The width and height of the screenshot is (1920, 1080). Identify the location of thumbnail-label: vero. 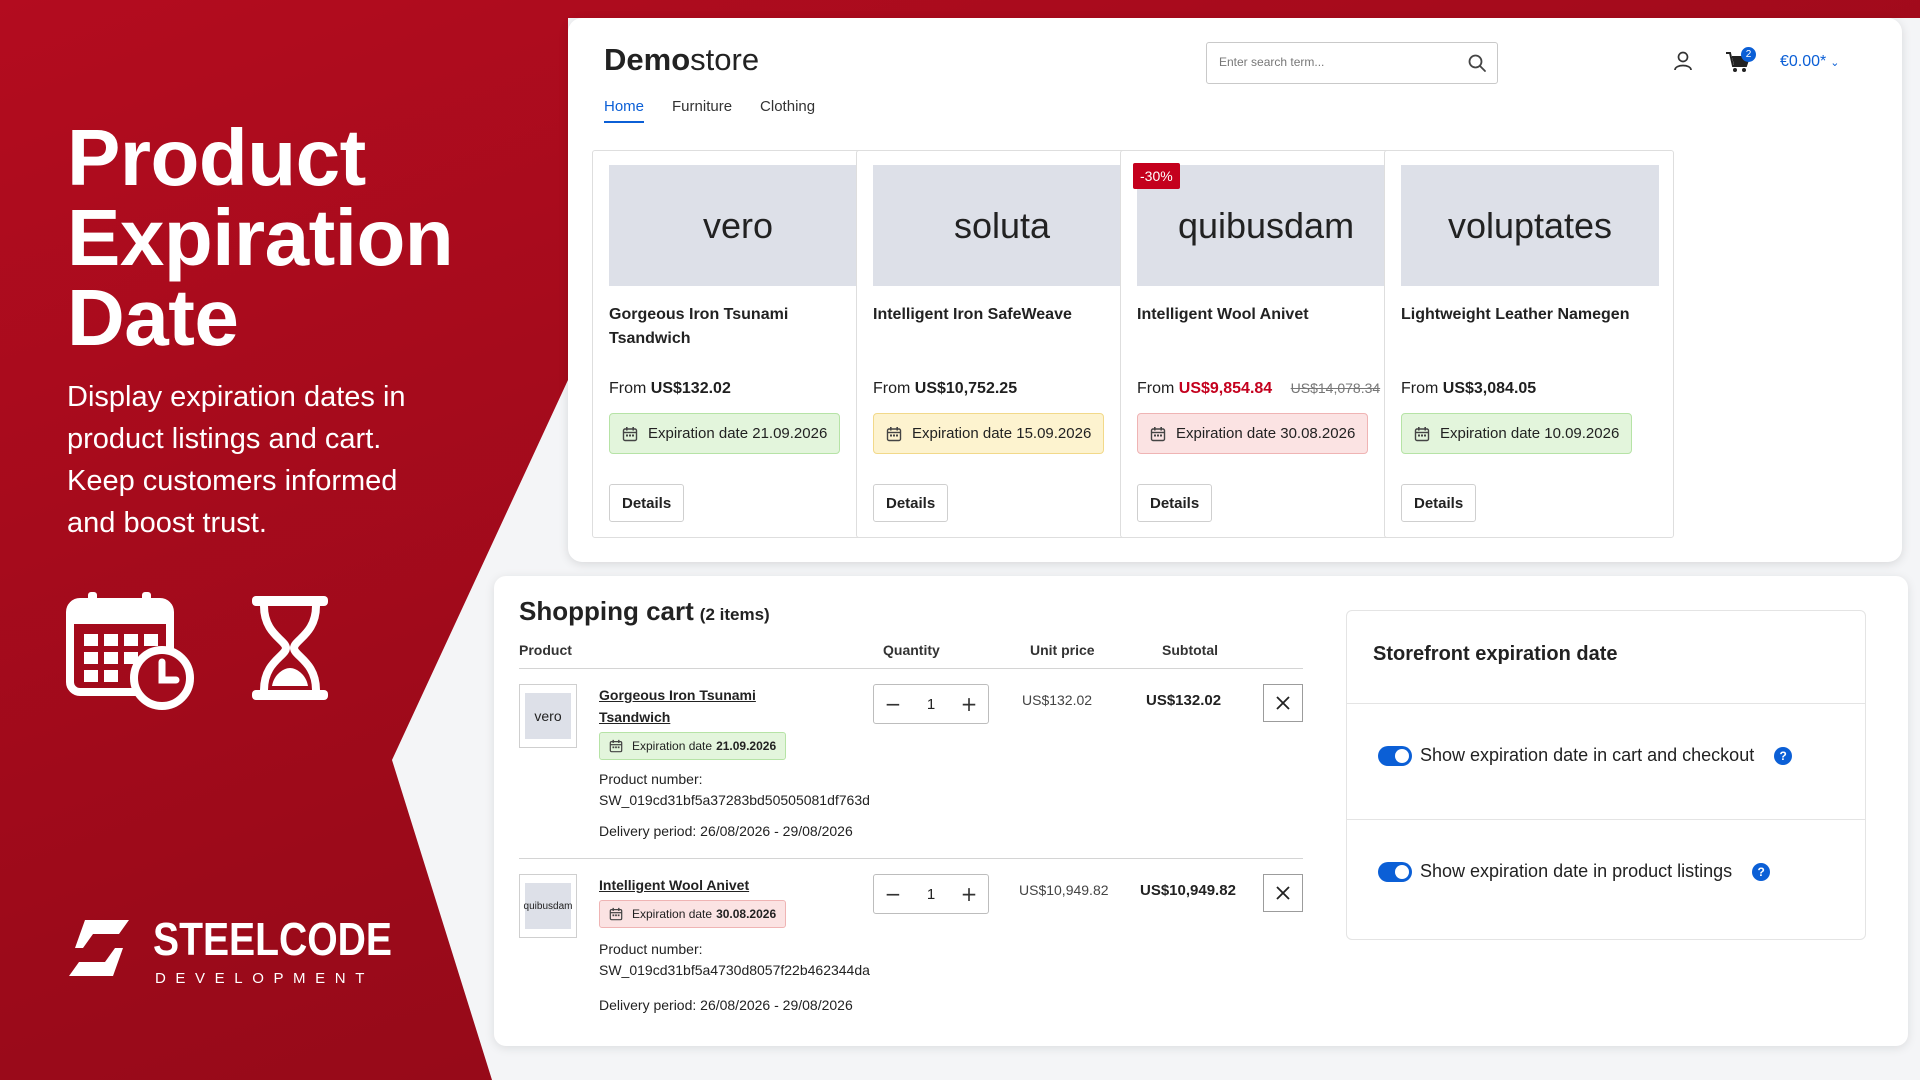
(548, 716).